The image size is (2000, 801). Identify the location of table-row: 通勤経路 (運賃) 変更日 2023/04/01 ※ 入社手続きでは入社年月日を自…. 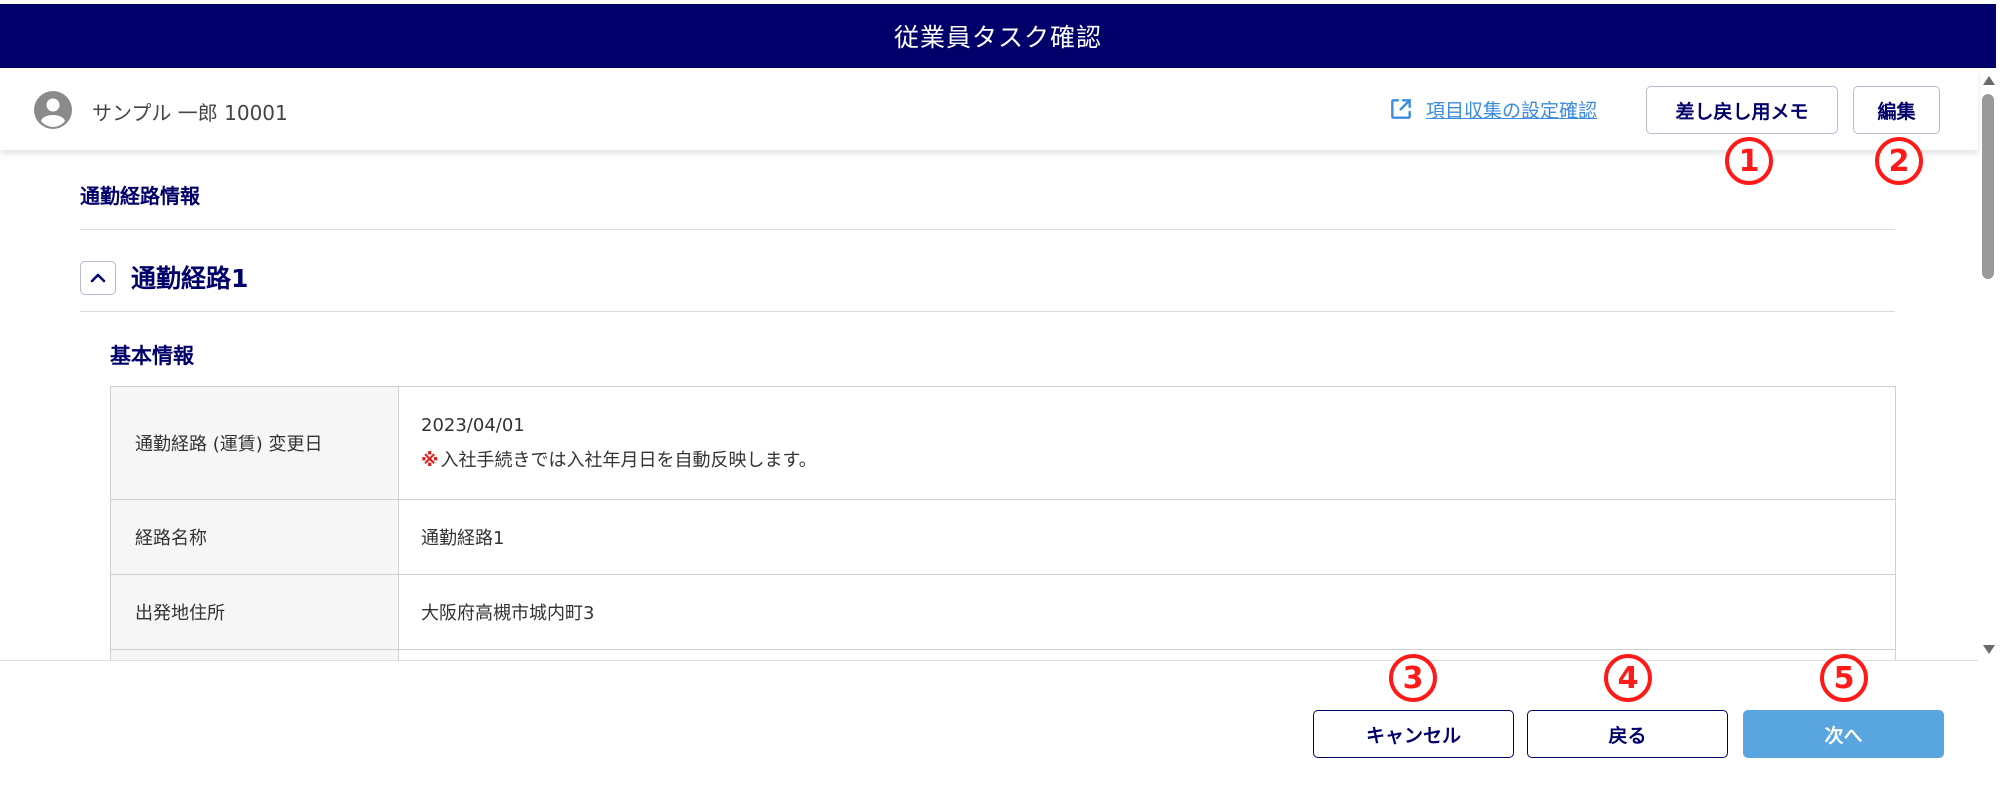
(1003, 443).